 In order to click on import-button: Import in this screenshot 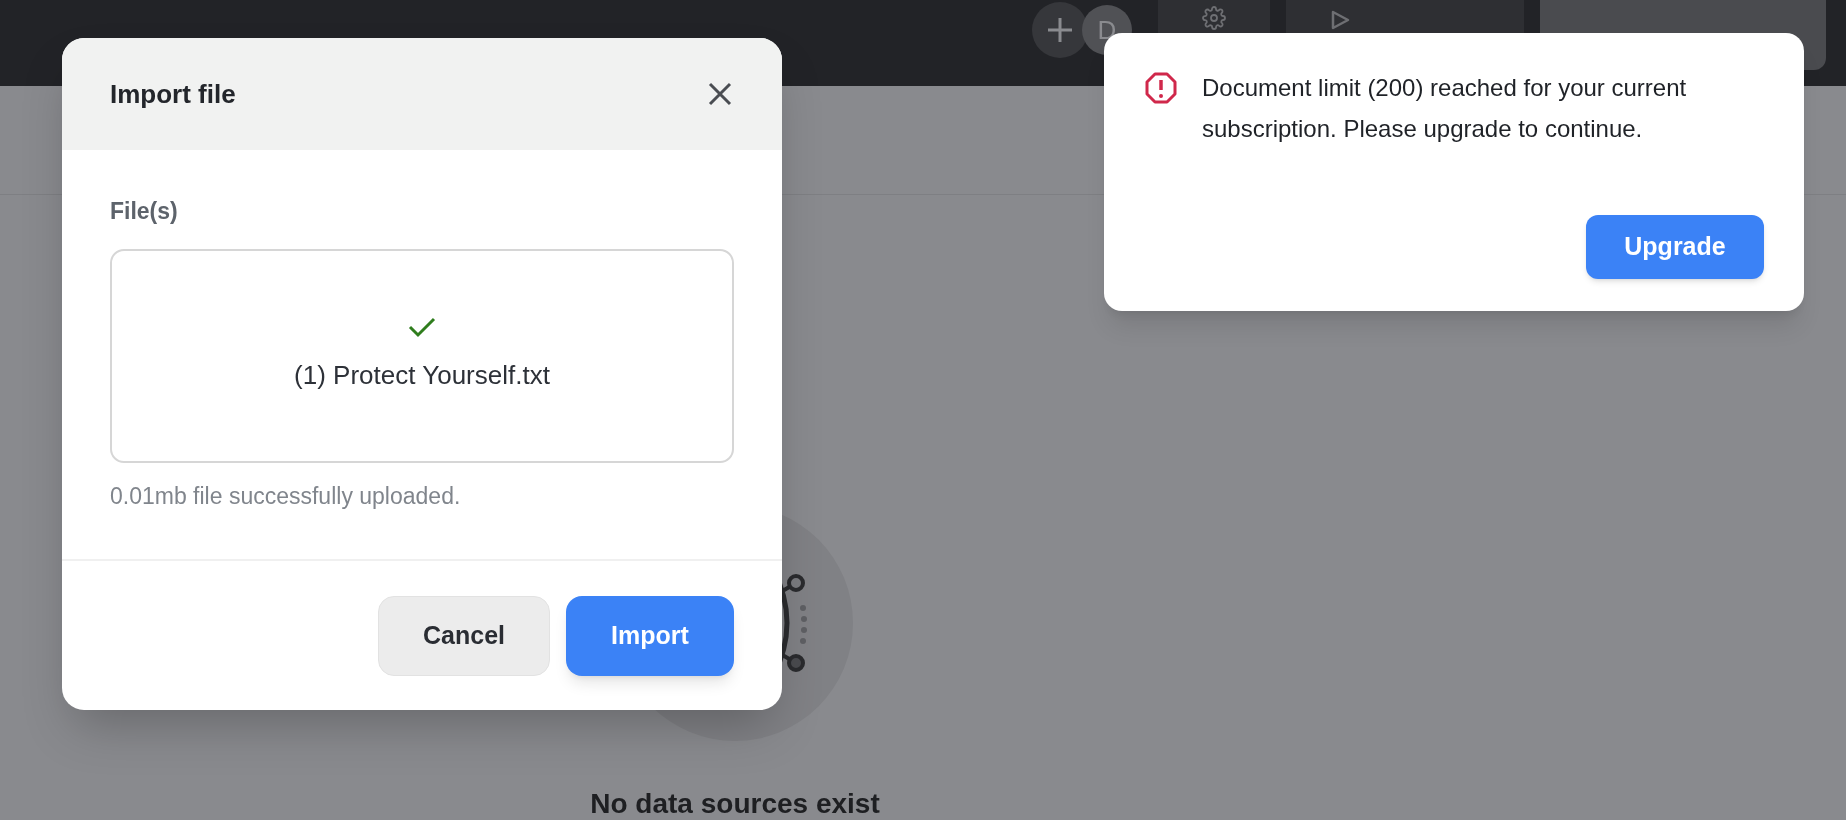, I will do `click(650, 635)`.